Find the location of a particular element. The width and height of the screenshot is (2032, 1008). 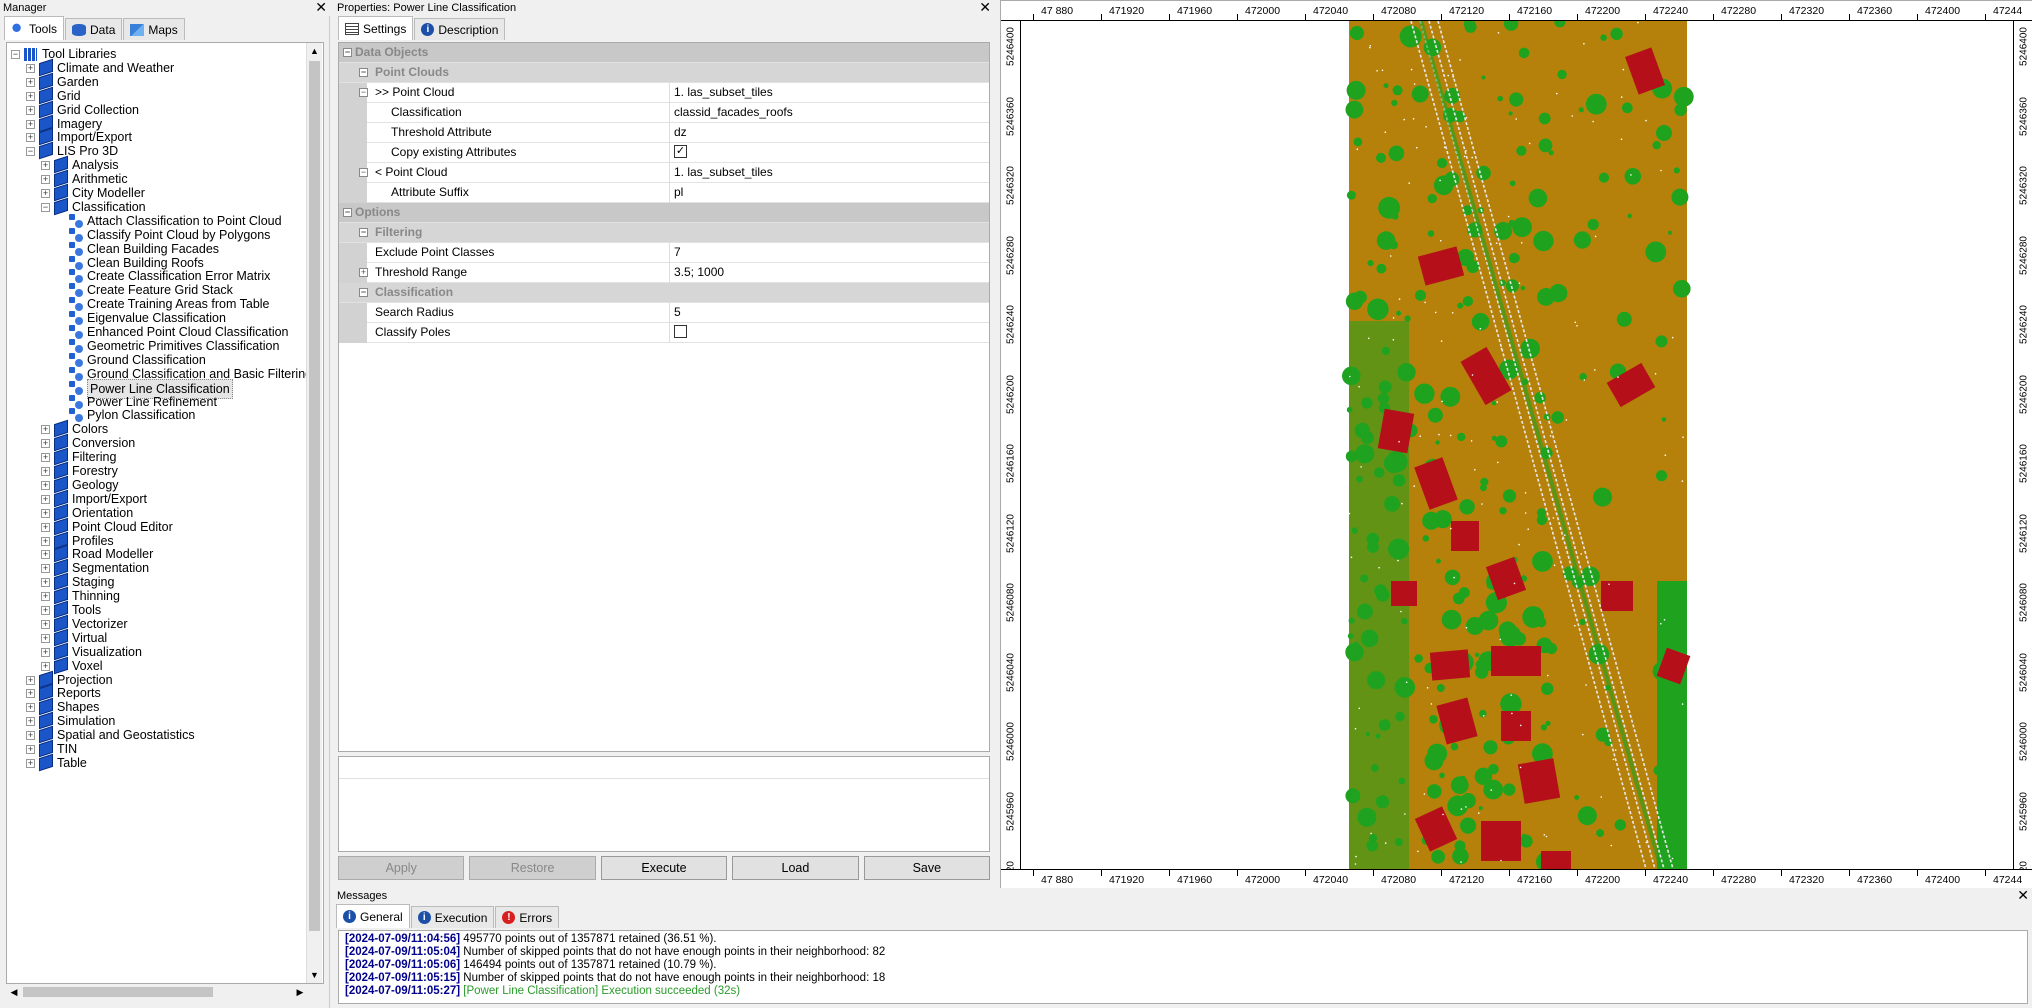

property-row: Threshold Attribute dz is located at coordinates (664, 133).